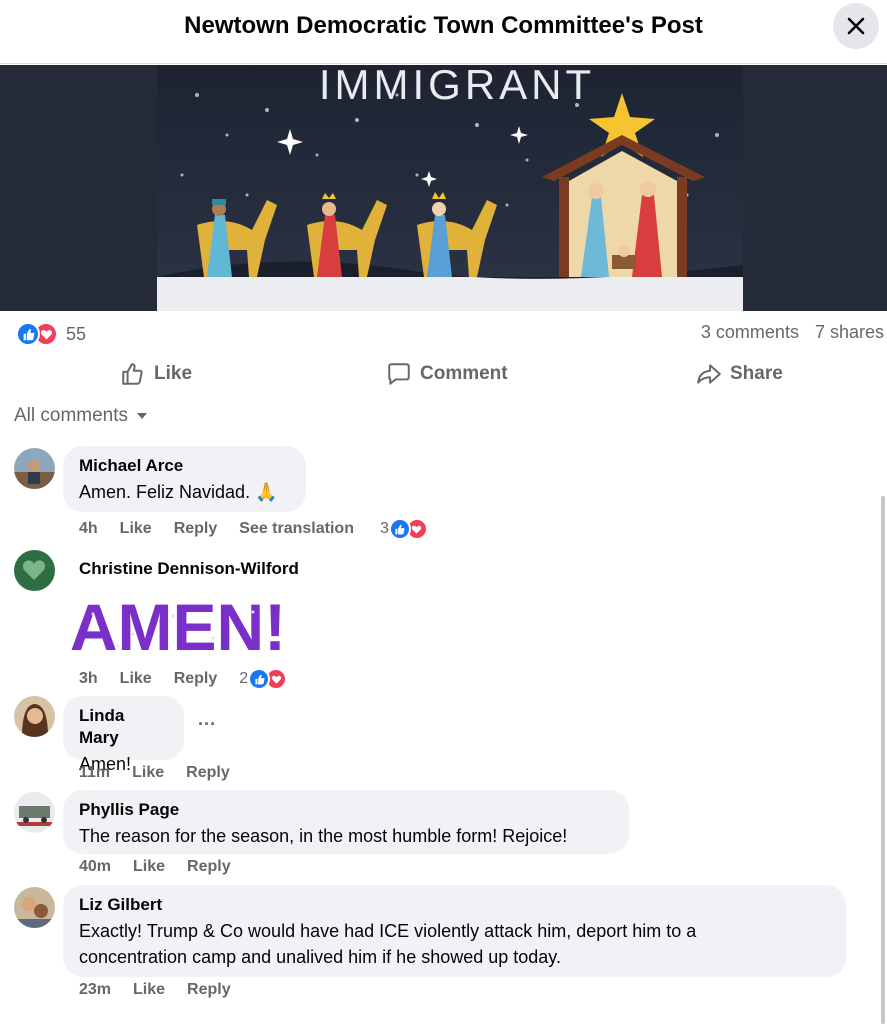 The image size is (887, 1024). Describe the element at coordinates (207, 724) in the screenshot. I see `more-options-button: ···` at that location.